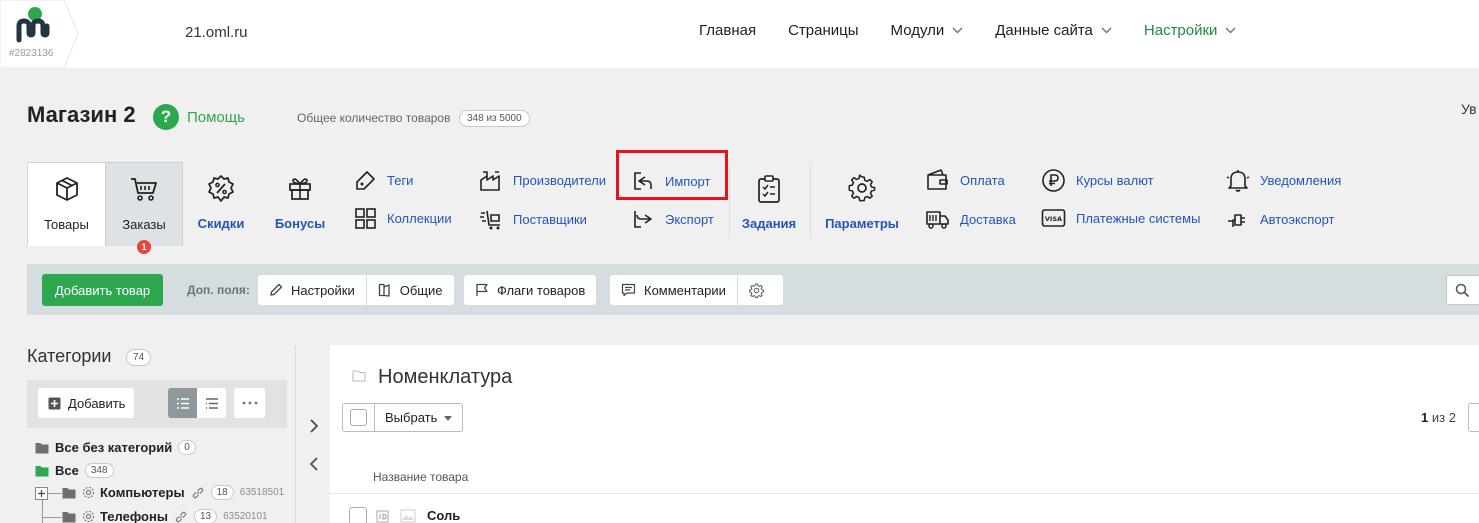 This screenshot has width=1479, height=523. What do you see at coordinates (672, 219) in the screenshot?
I see `export-link: Экспорт` at bounding box center [672, 219].